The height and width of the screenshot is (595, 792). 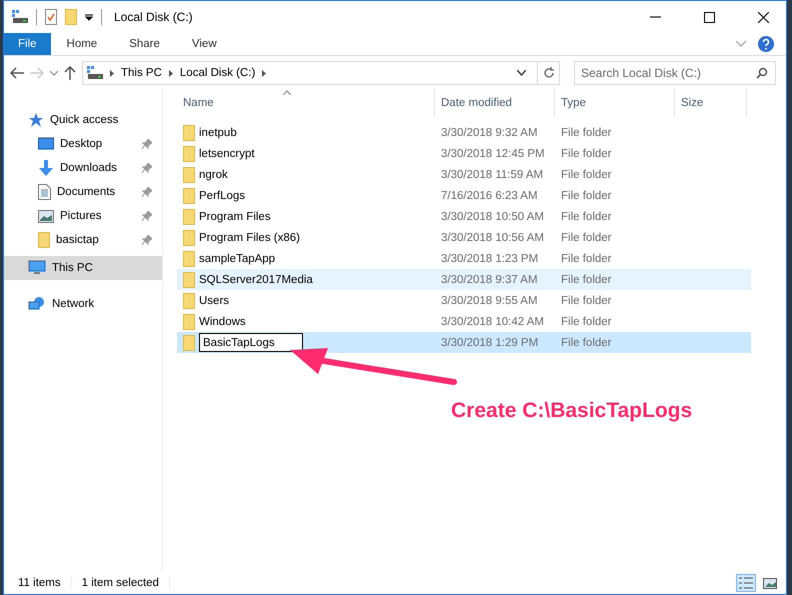 What do you see at coordinates (492, 322) in the screenshot?
I see `date-cell-text: 3/30/2018 10:42 AM` at bounding box center [492, 322].